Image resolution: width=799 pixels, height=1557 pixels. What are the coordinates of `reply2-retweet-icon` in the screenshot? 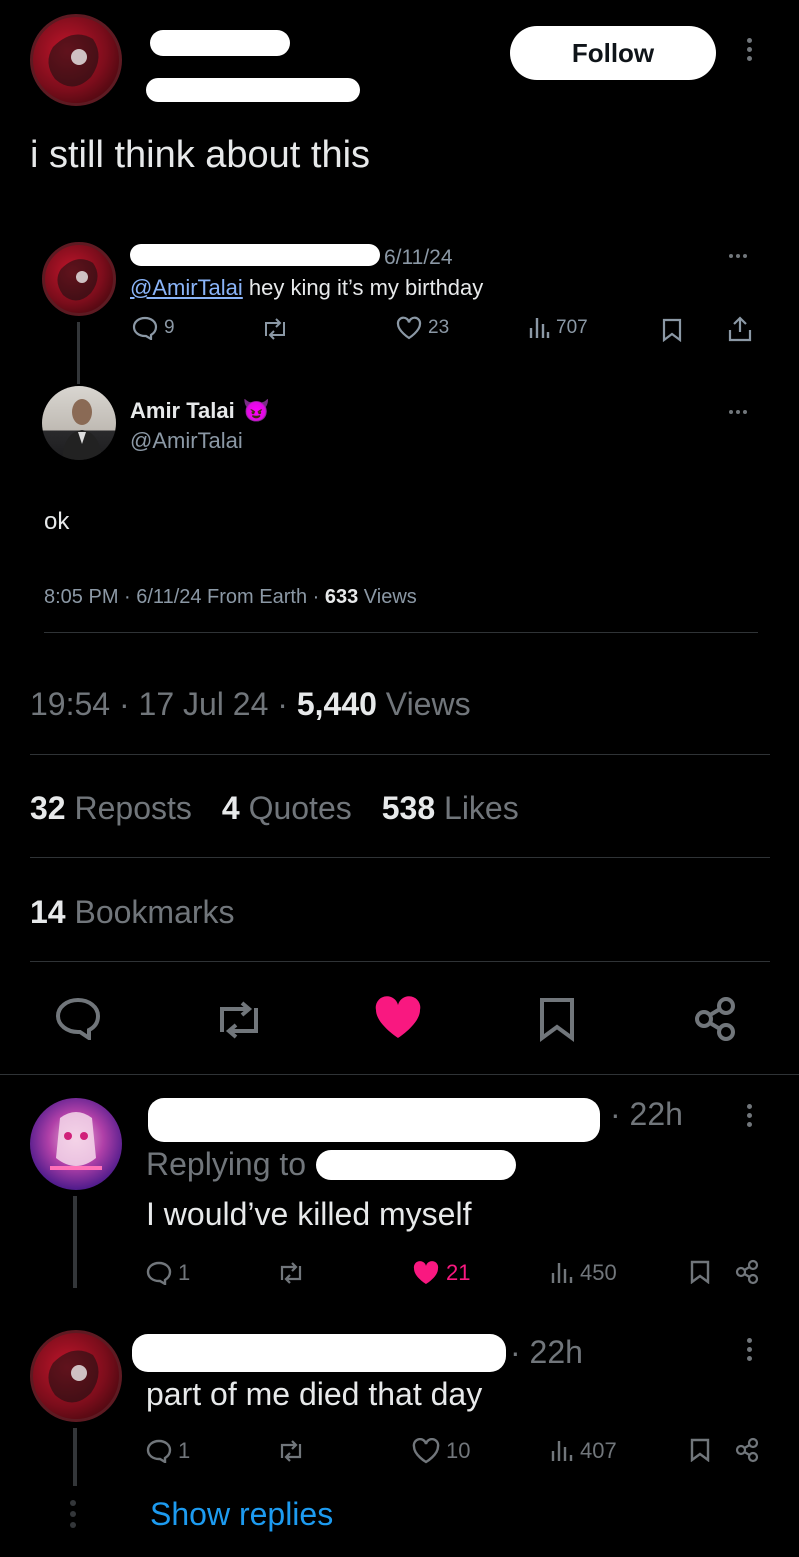 It's located at (291, 1451).